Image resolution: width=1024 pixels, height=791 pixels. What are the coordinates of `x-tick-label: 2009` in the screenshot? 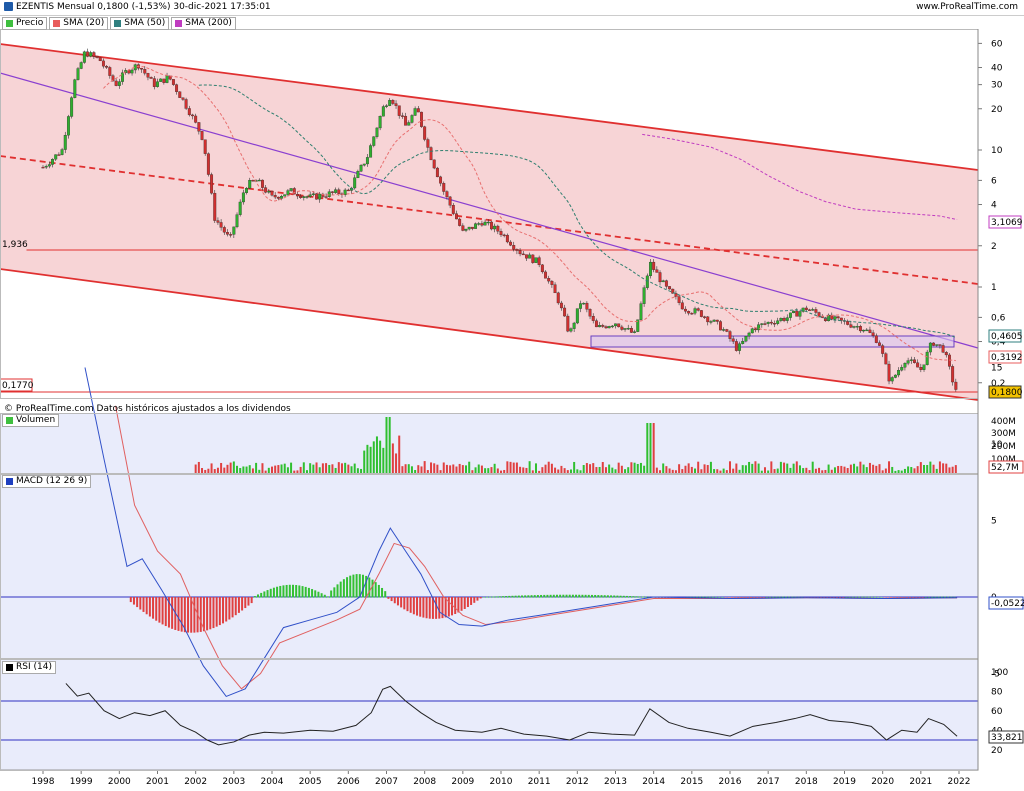 It's located at (462, 782).